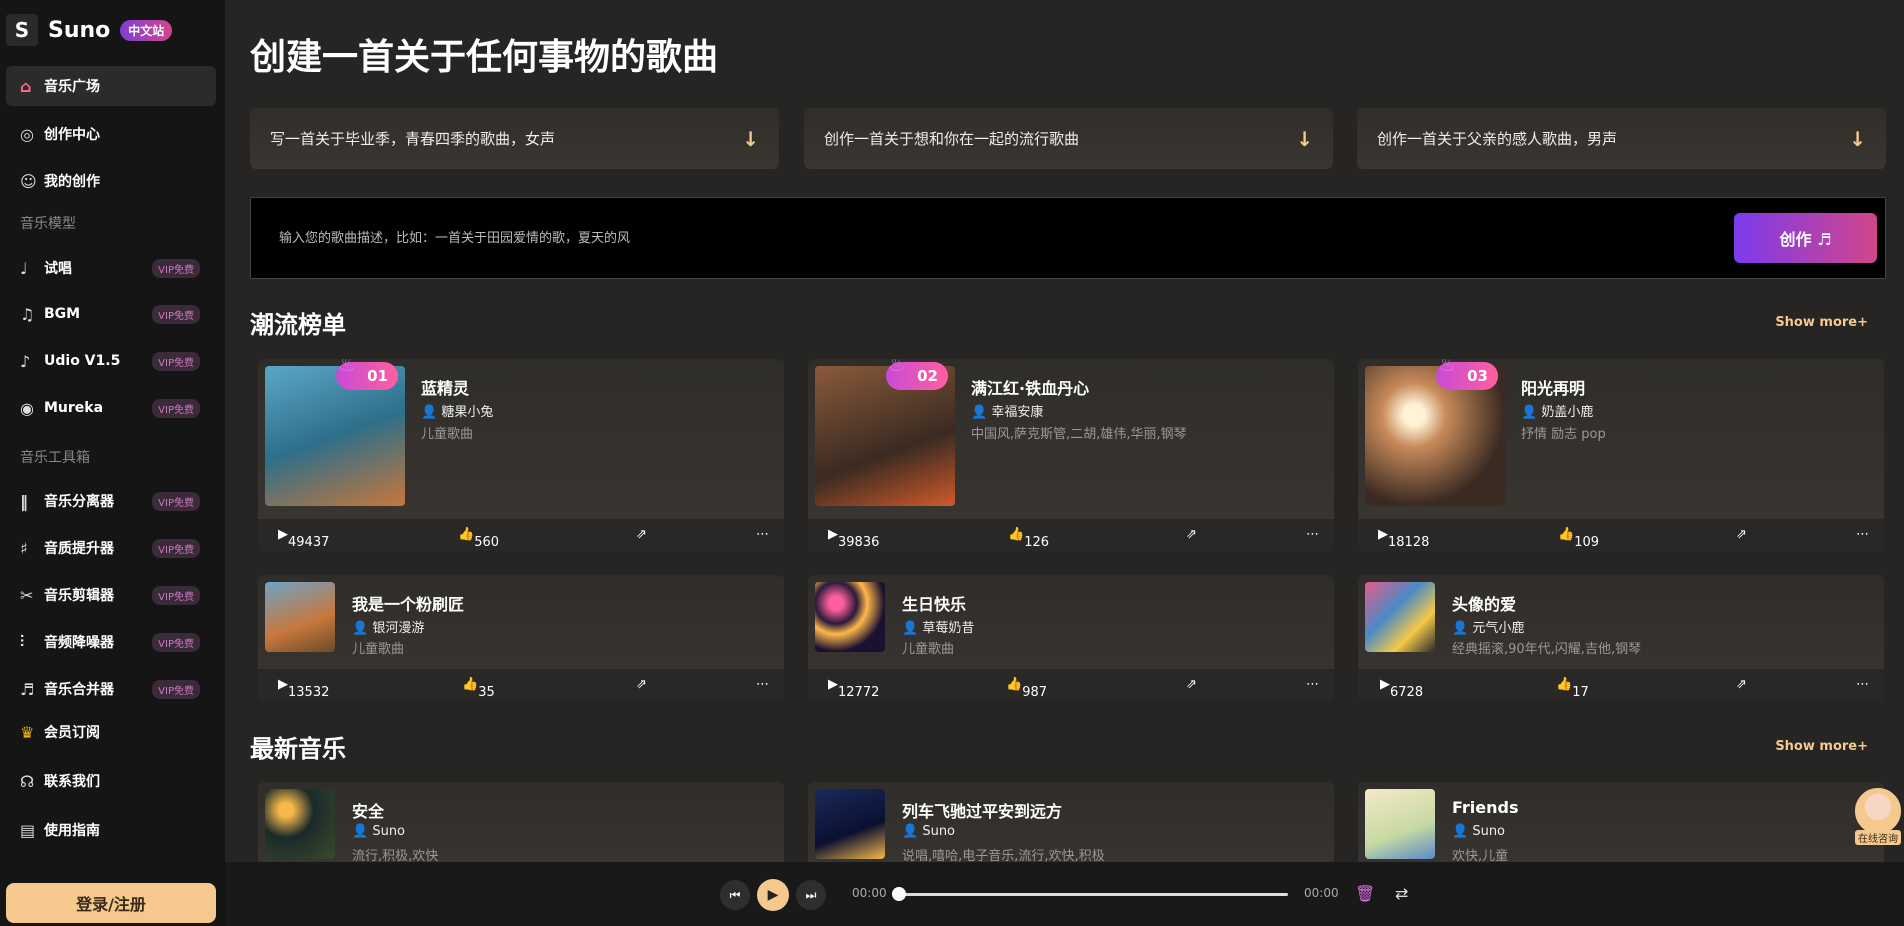  What do you see at coordinates (1477, 376) in the screenshot?
I see `rank-number: 03` at bounding box center [1477, 376].